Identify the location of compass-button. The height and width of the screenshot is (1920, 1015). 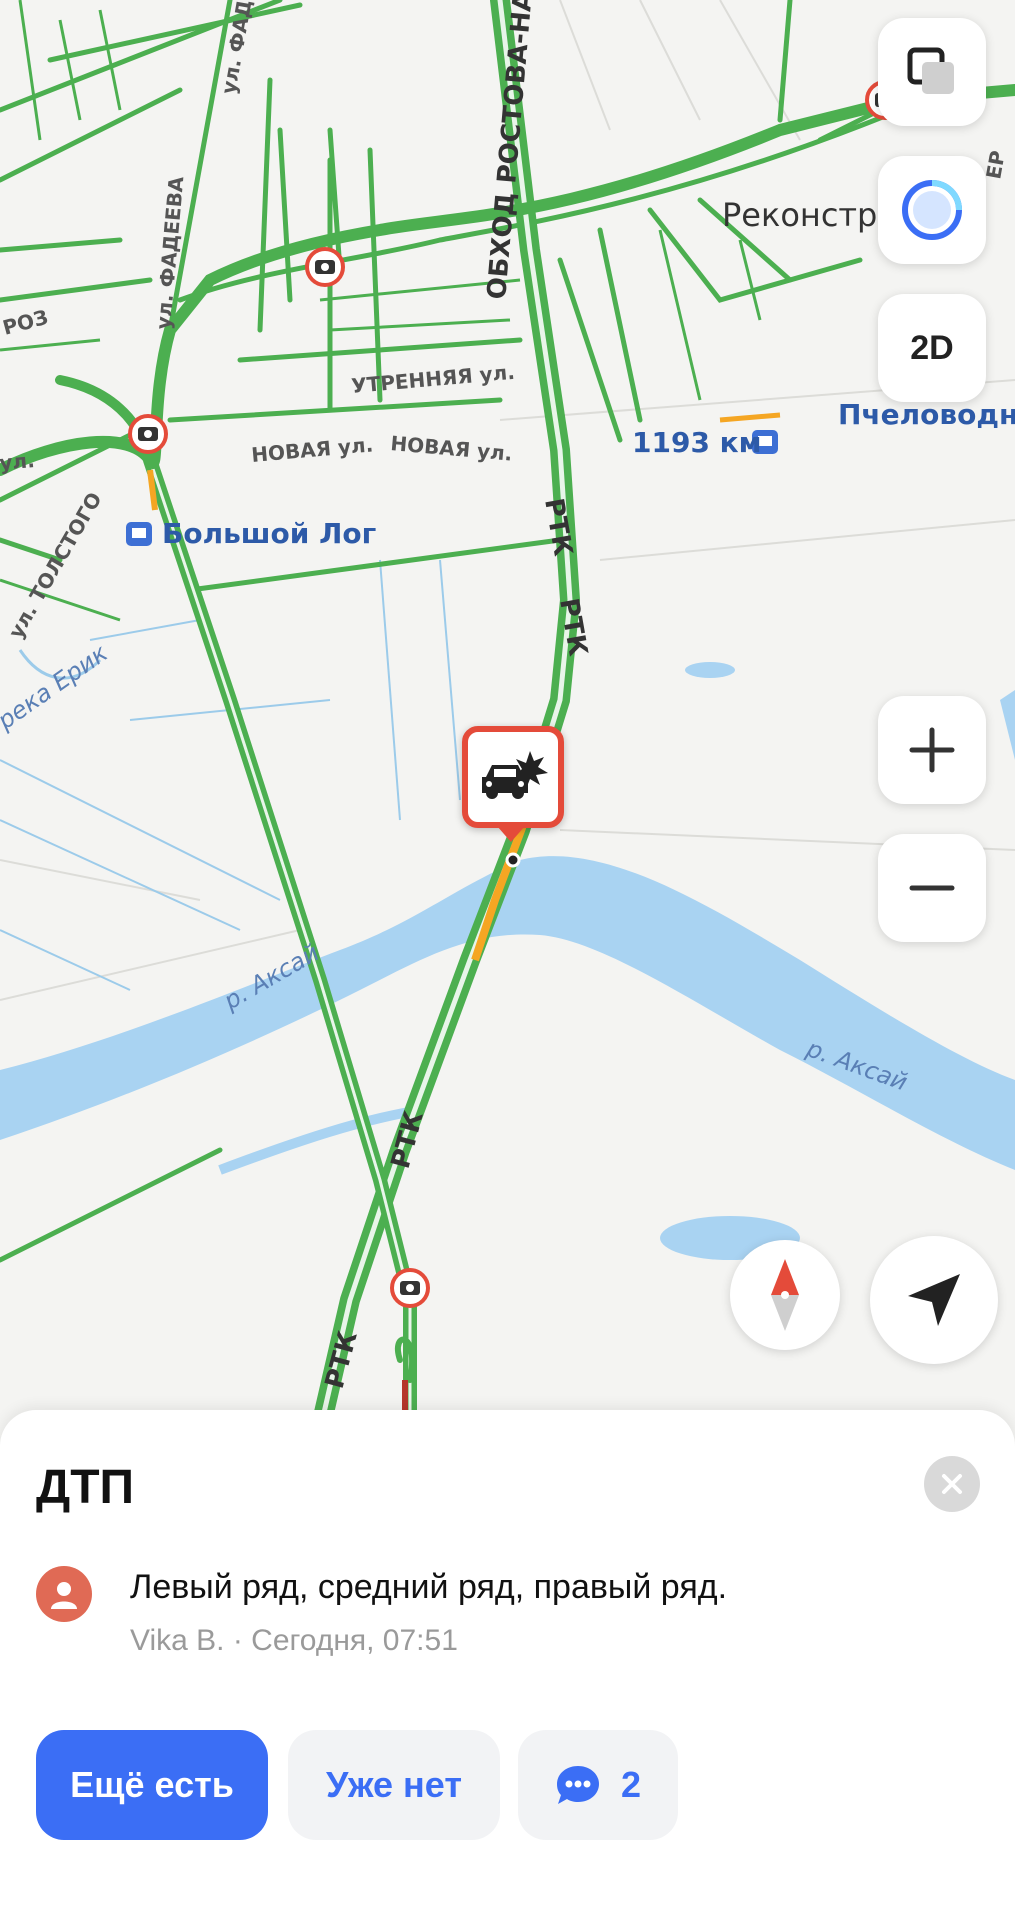
(785, 1295).